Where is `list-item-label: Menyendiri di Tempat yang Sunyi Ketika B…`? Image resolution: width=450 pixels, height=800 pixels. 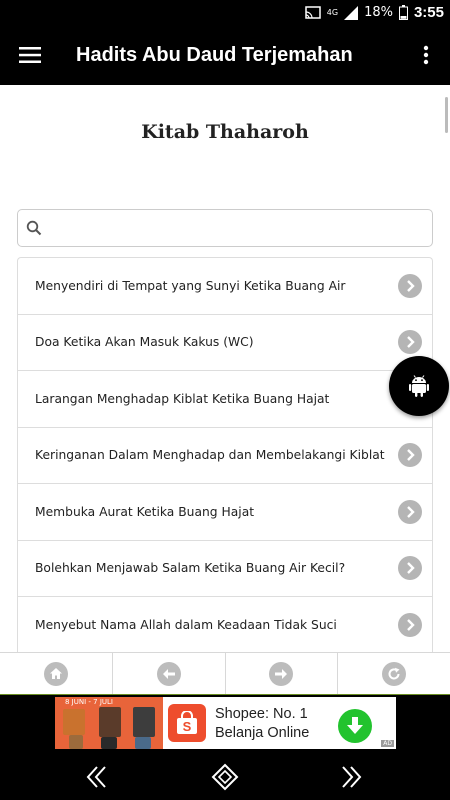 list-item-label: Menyendiri di Tempat yang Sunyi Ketika B… is located at coordinates (190, 285).